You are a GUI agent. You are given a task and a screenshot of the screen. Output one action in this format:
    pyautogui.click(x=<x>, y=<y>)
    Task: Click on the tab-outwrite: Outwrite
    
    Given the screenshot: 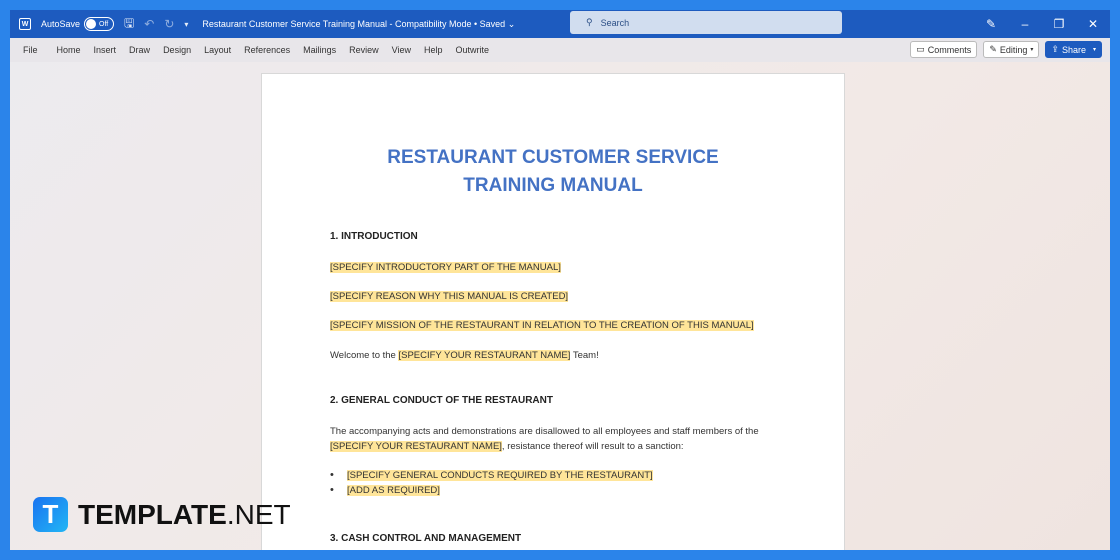 What is the action you would take?
    pyautogui.click(x=473, y=50)
    